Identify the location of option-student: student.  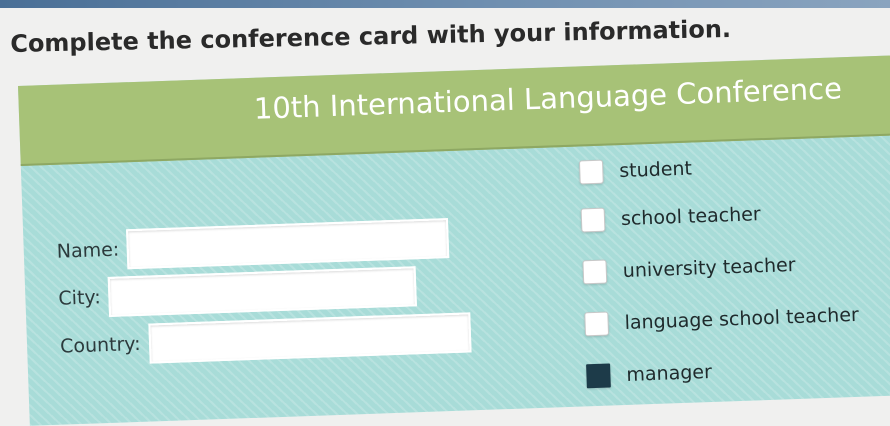
(635, 171).